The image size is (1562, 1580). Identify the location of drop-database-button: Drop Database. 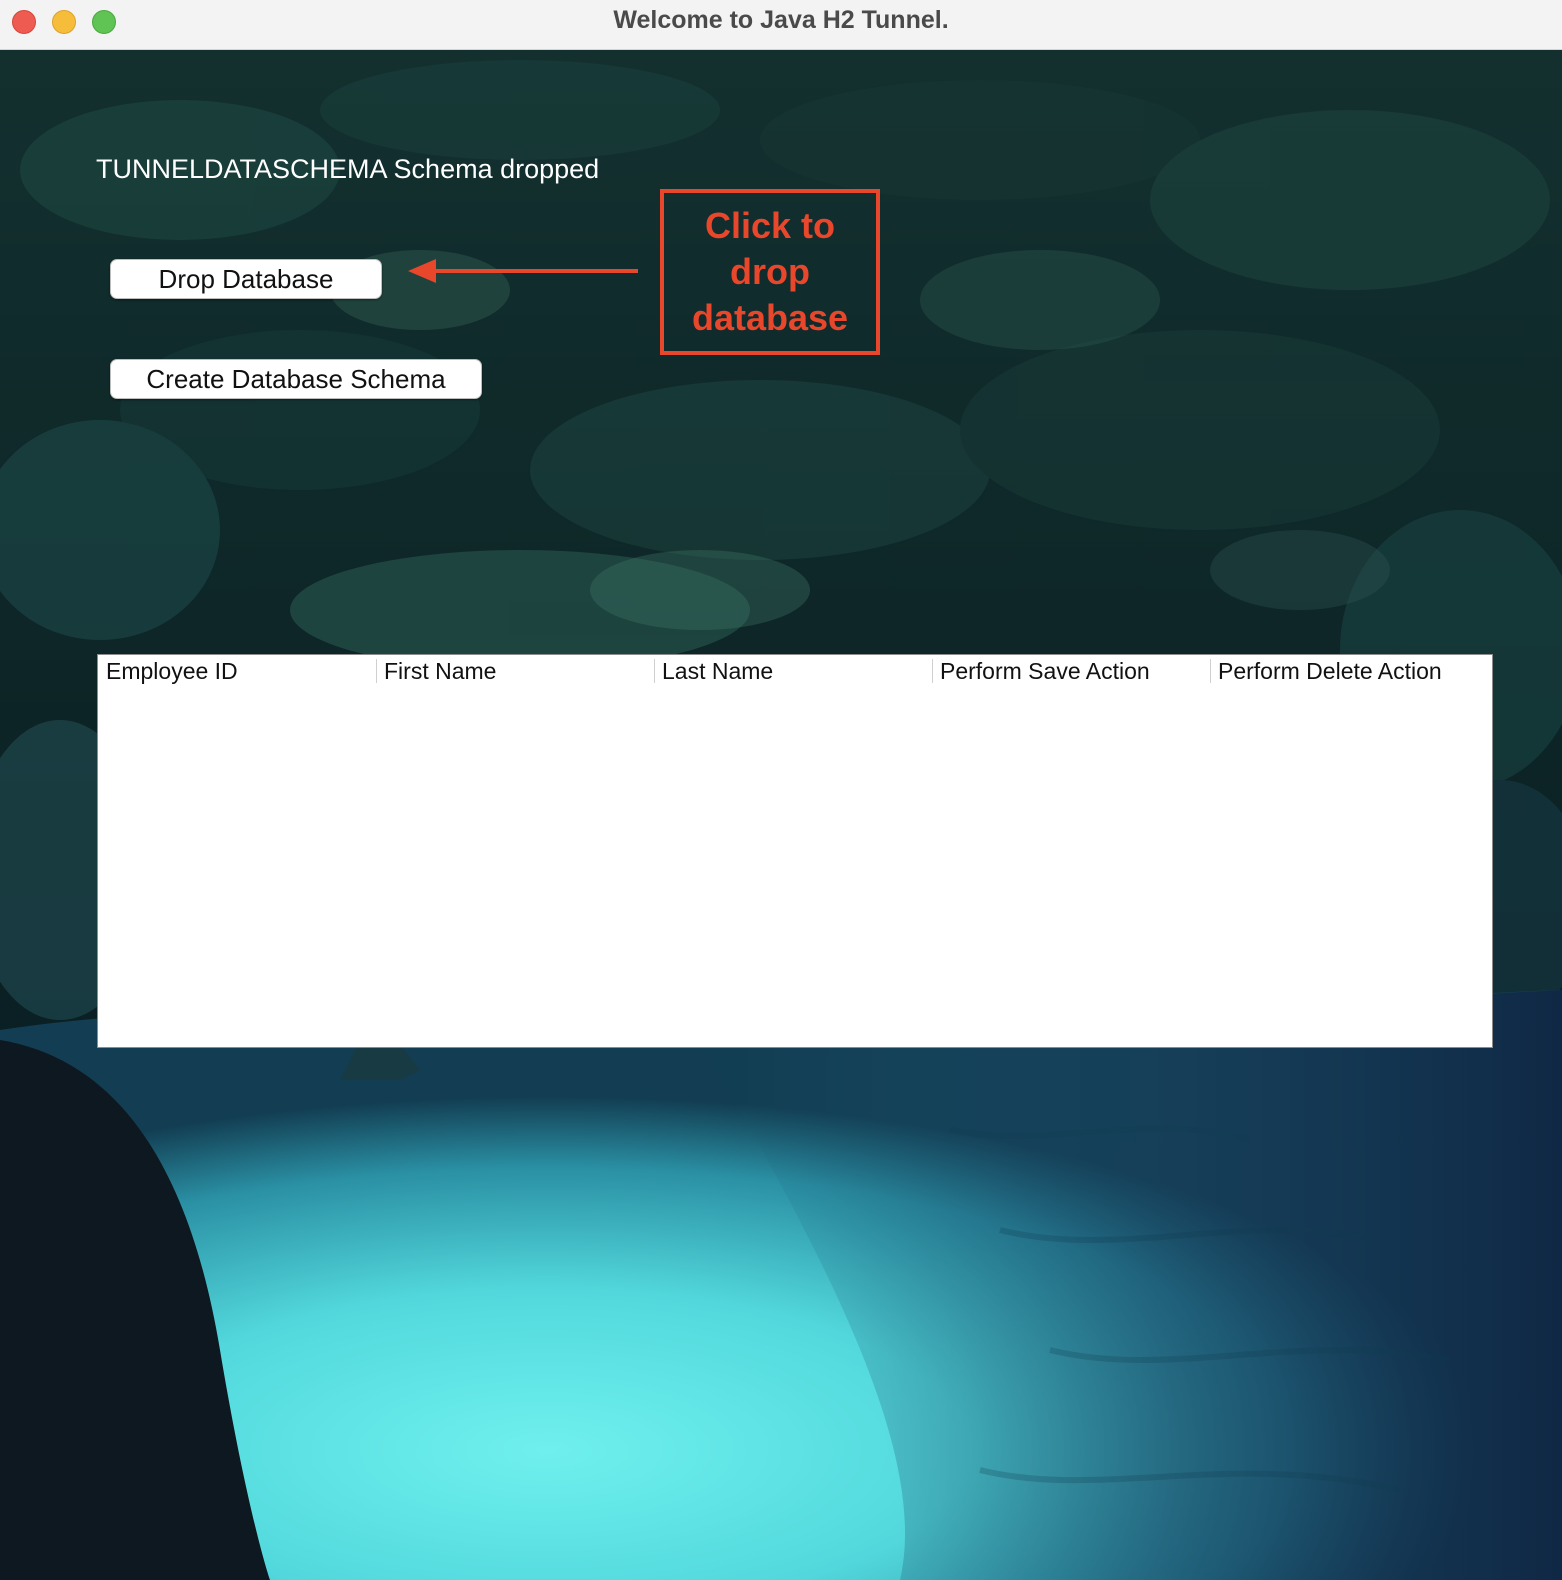
(246, 279).